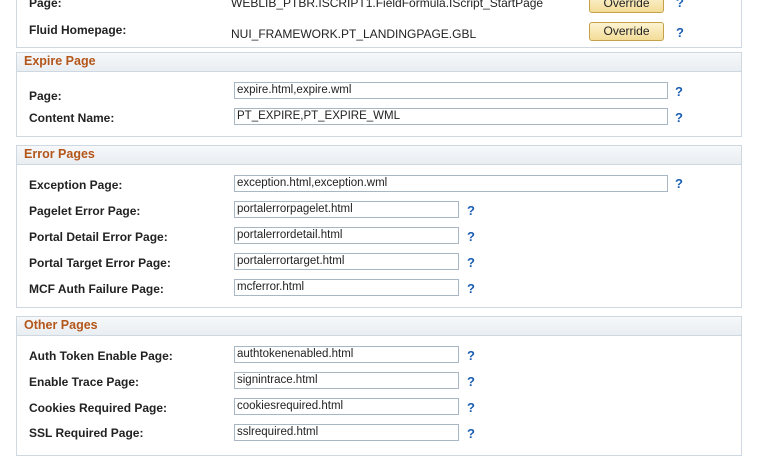 The image size is (758, 456). I want to click on content-name-input: PT_EXPIRE,PT_EXPIRE_WML, so click(451, 116).